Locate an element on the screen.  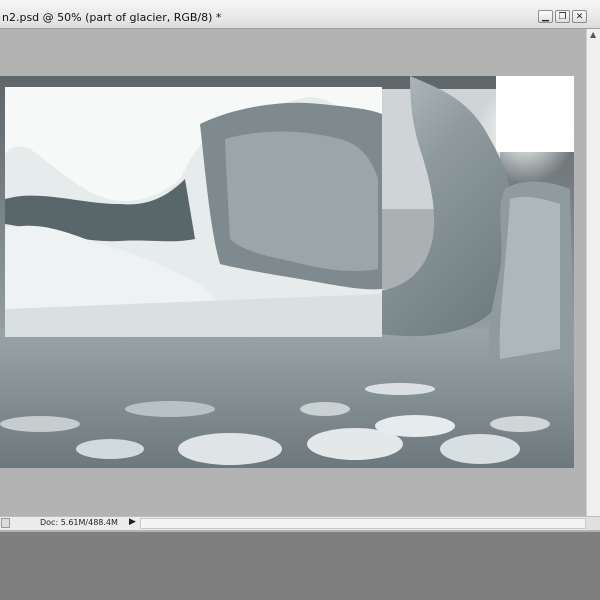
minimize-button: ▁ is located at coordinates (545, 16).